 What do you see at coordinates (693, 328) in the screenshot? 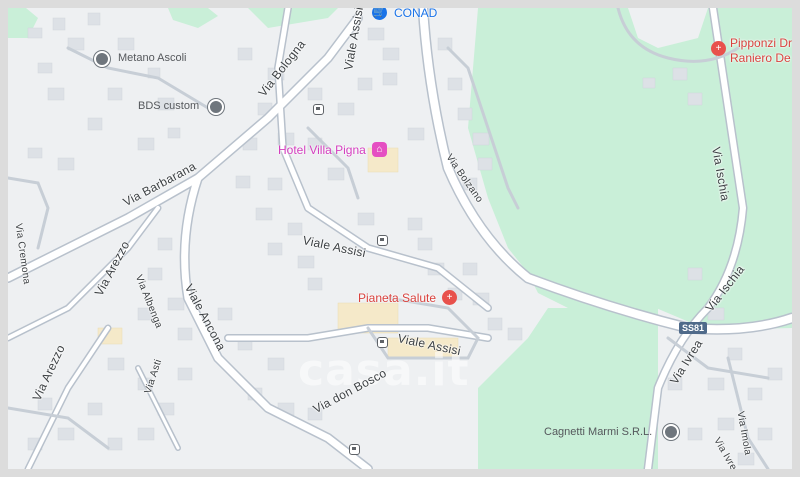
I see `route-shield-ss81: SS81` at bounding box center [693, 328].